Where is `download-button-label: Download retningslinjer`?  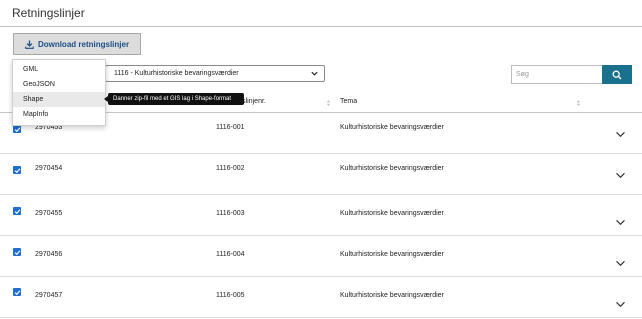
download-button-label: Download retningslinjer is located at coordinates (83, 44).